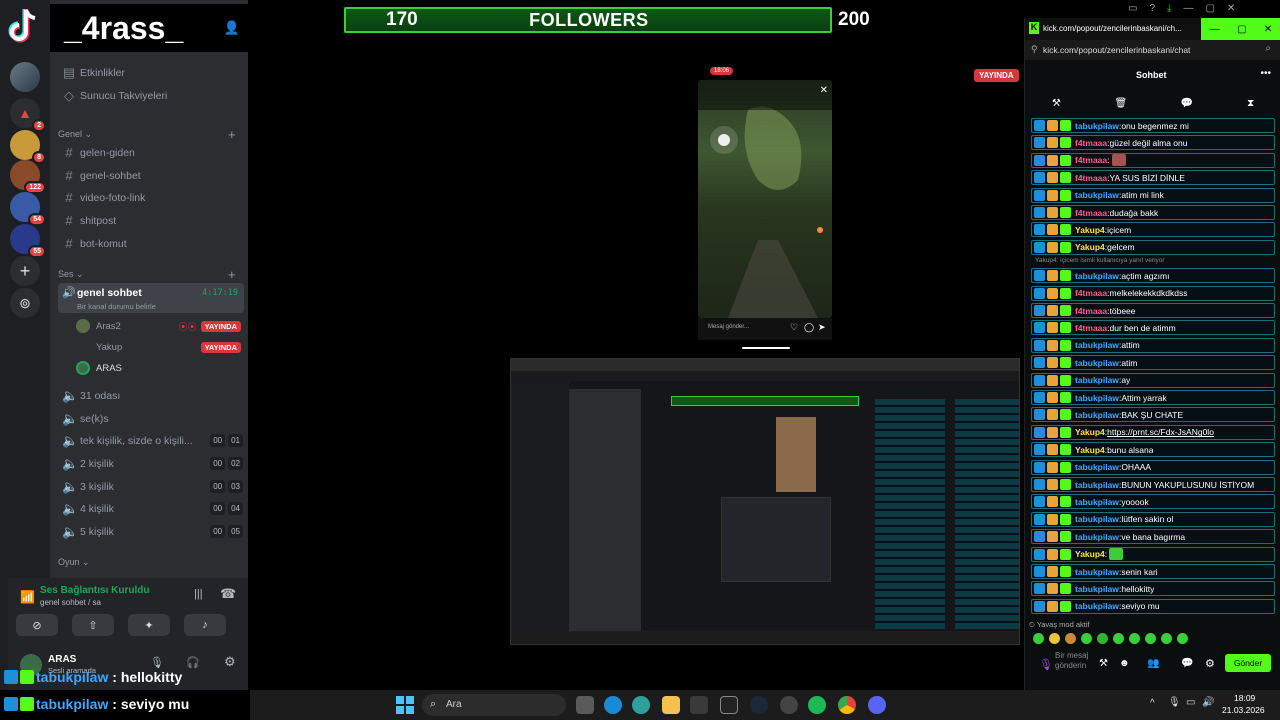  Describe the element at coordinates (671, 705) in the screenshot. I see `file-explorer-icon` at that location.